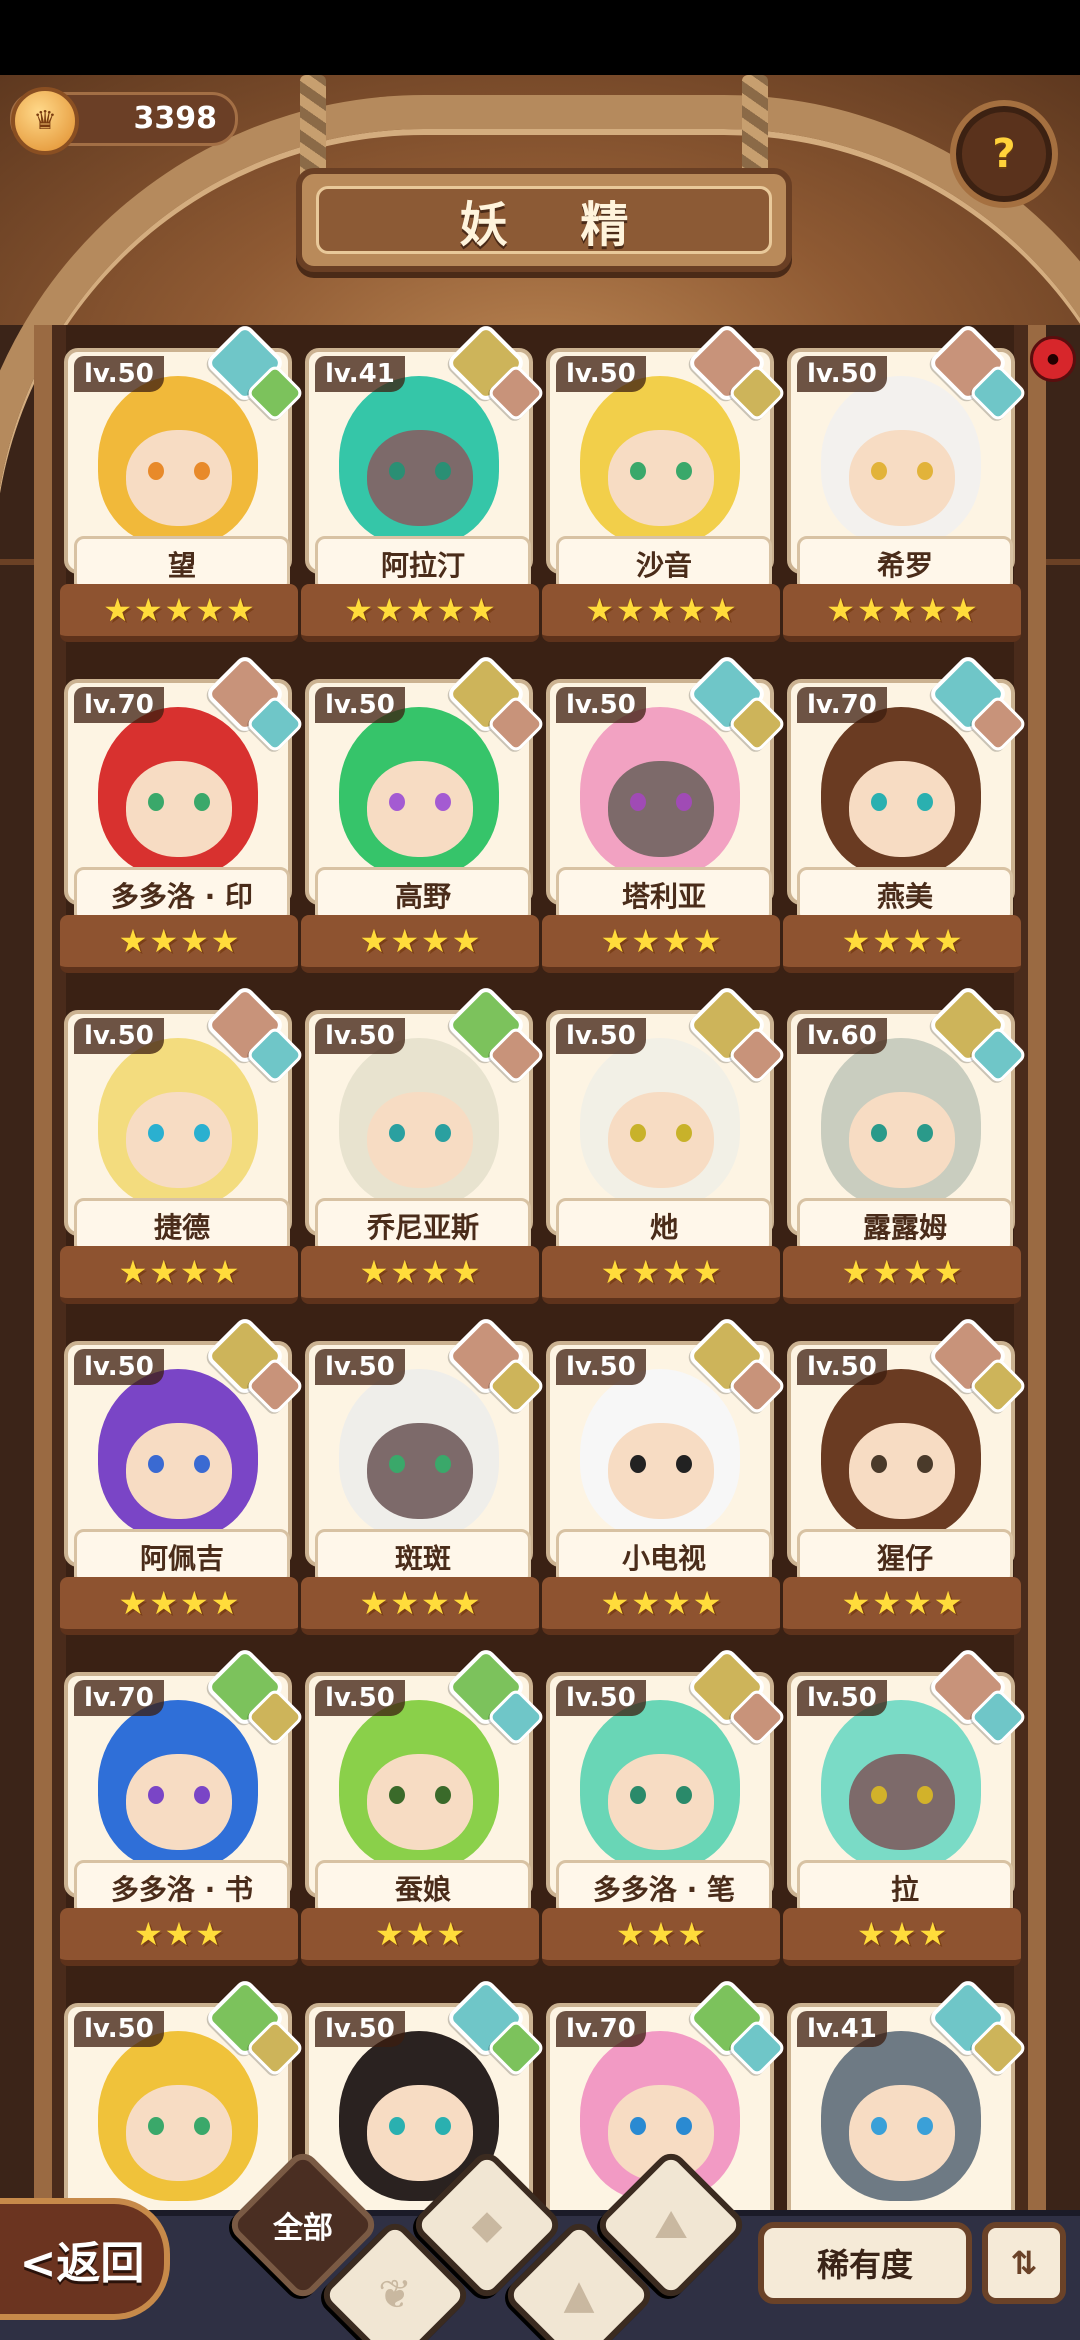 This screenshot has width=1080, height=2340. I want to click on back-button: <返回, so click(85, 2259).